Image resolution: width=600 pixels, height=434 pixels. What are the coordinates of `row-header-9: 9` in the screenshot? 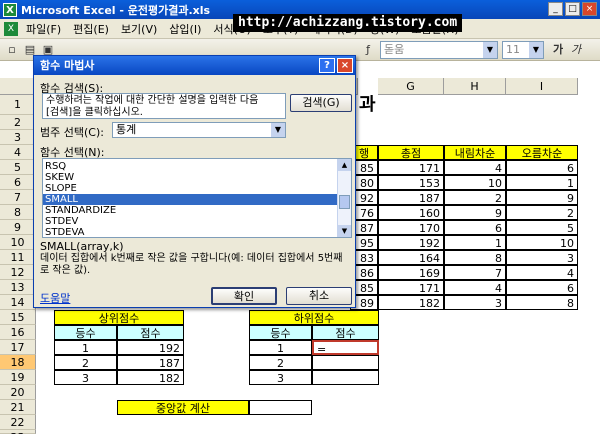 It's located at (18, 227).